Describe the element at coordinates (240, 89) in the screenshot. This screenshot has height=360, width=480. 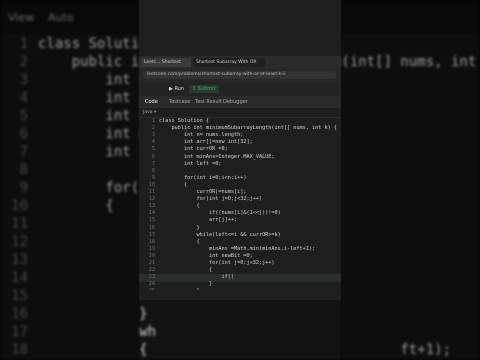
I see `leetcode-toolbar: ▶ Run ⇧ Submit` at that location.